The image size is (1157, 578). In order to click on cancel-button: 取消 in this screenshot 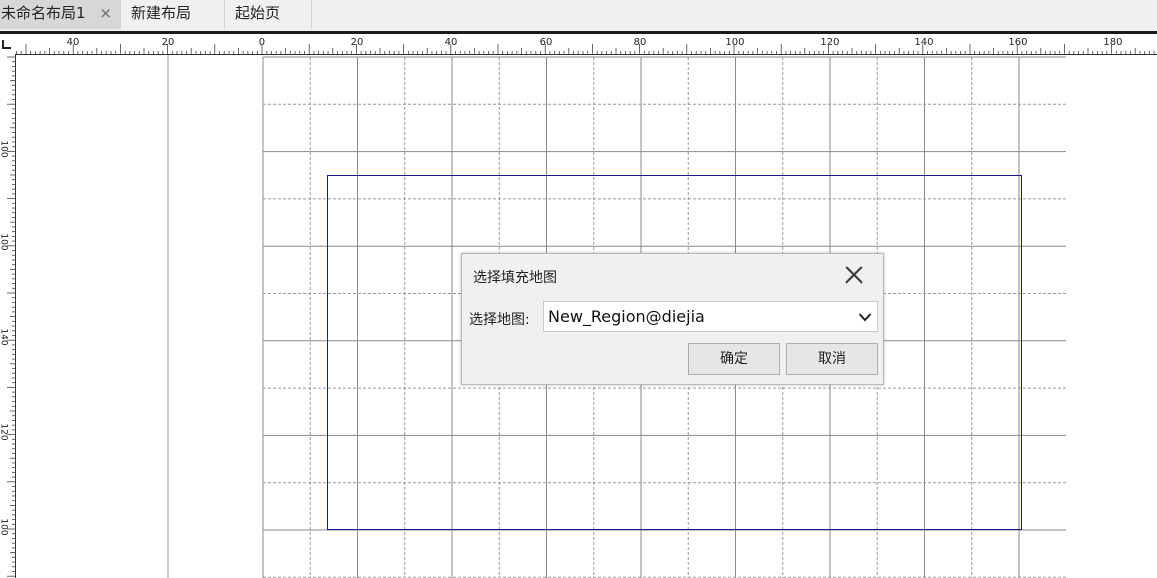, I will do `click(832, 359)`.